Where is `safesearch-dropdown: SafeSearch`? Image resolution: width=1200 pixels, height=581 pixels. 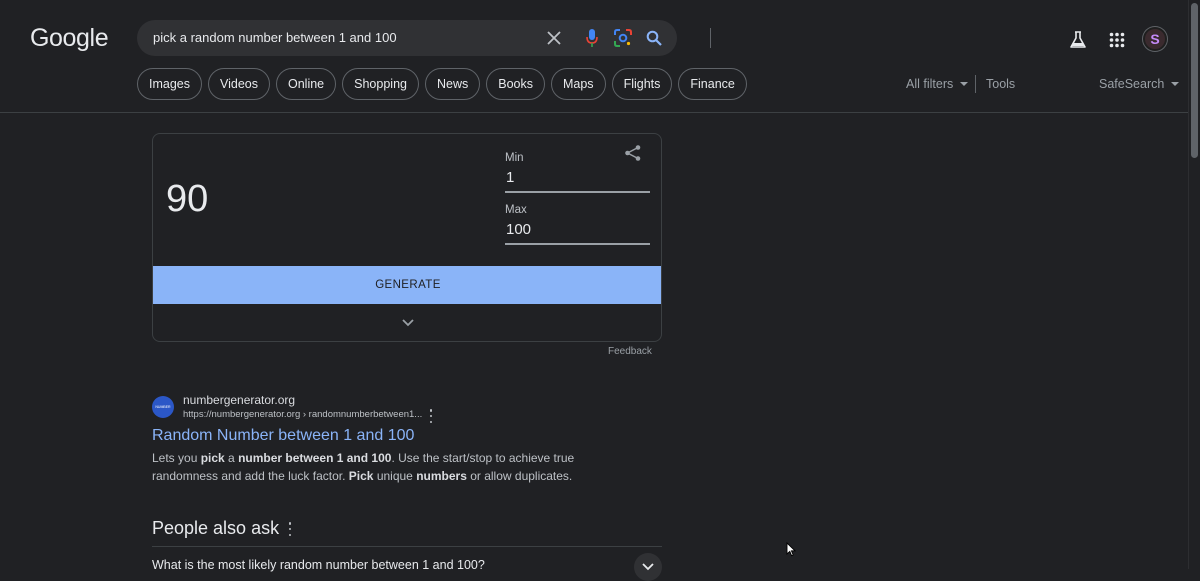 safesearch-dropdown: SafeSearch is located at coordinates (1139, 84).